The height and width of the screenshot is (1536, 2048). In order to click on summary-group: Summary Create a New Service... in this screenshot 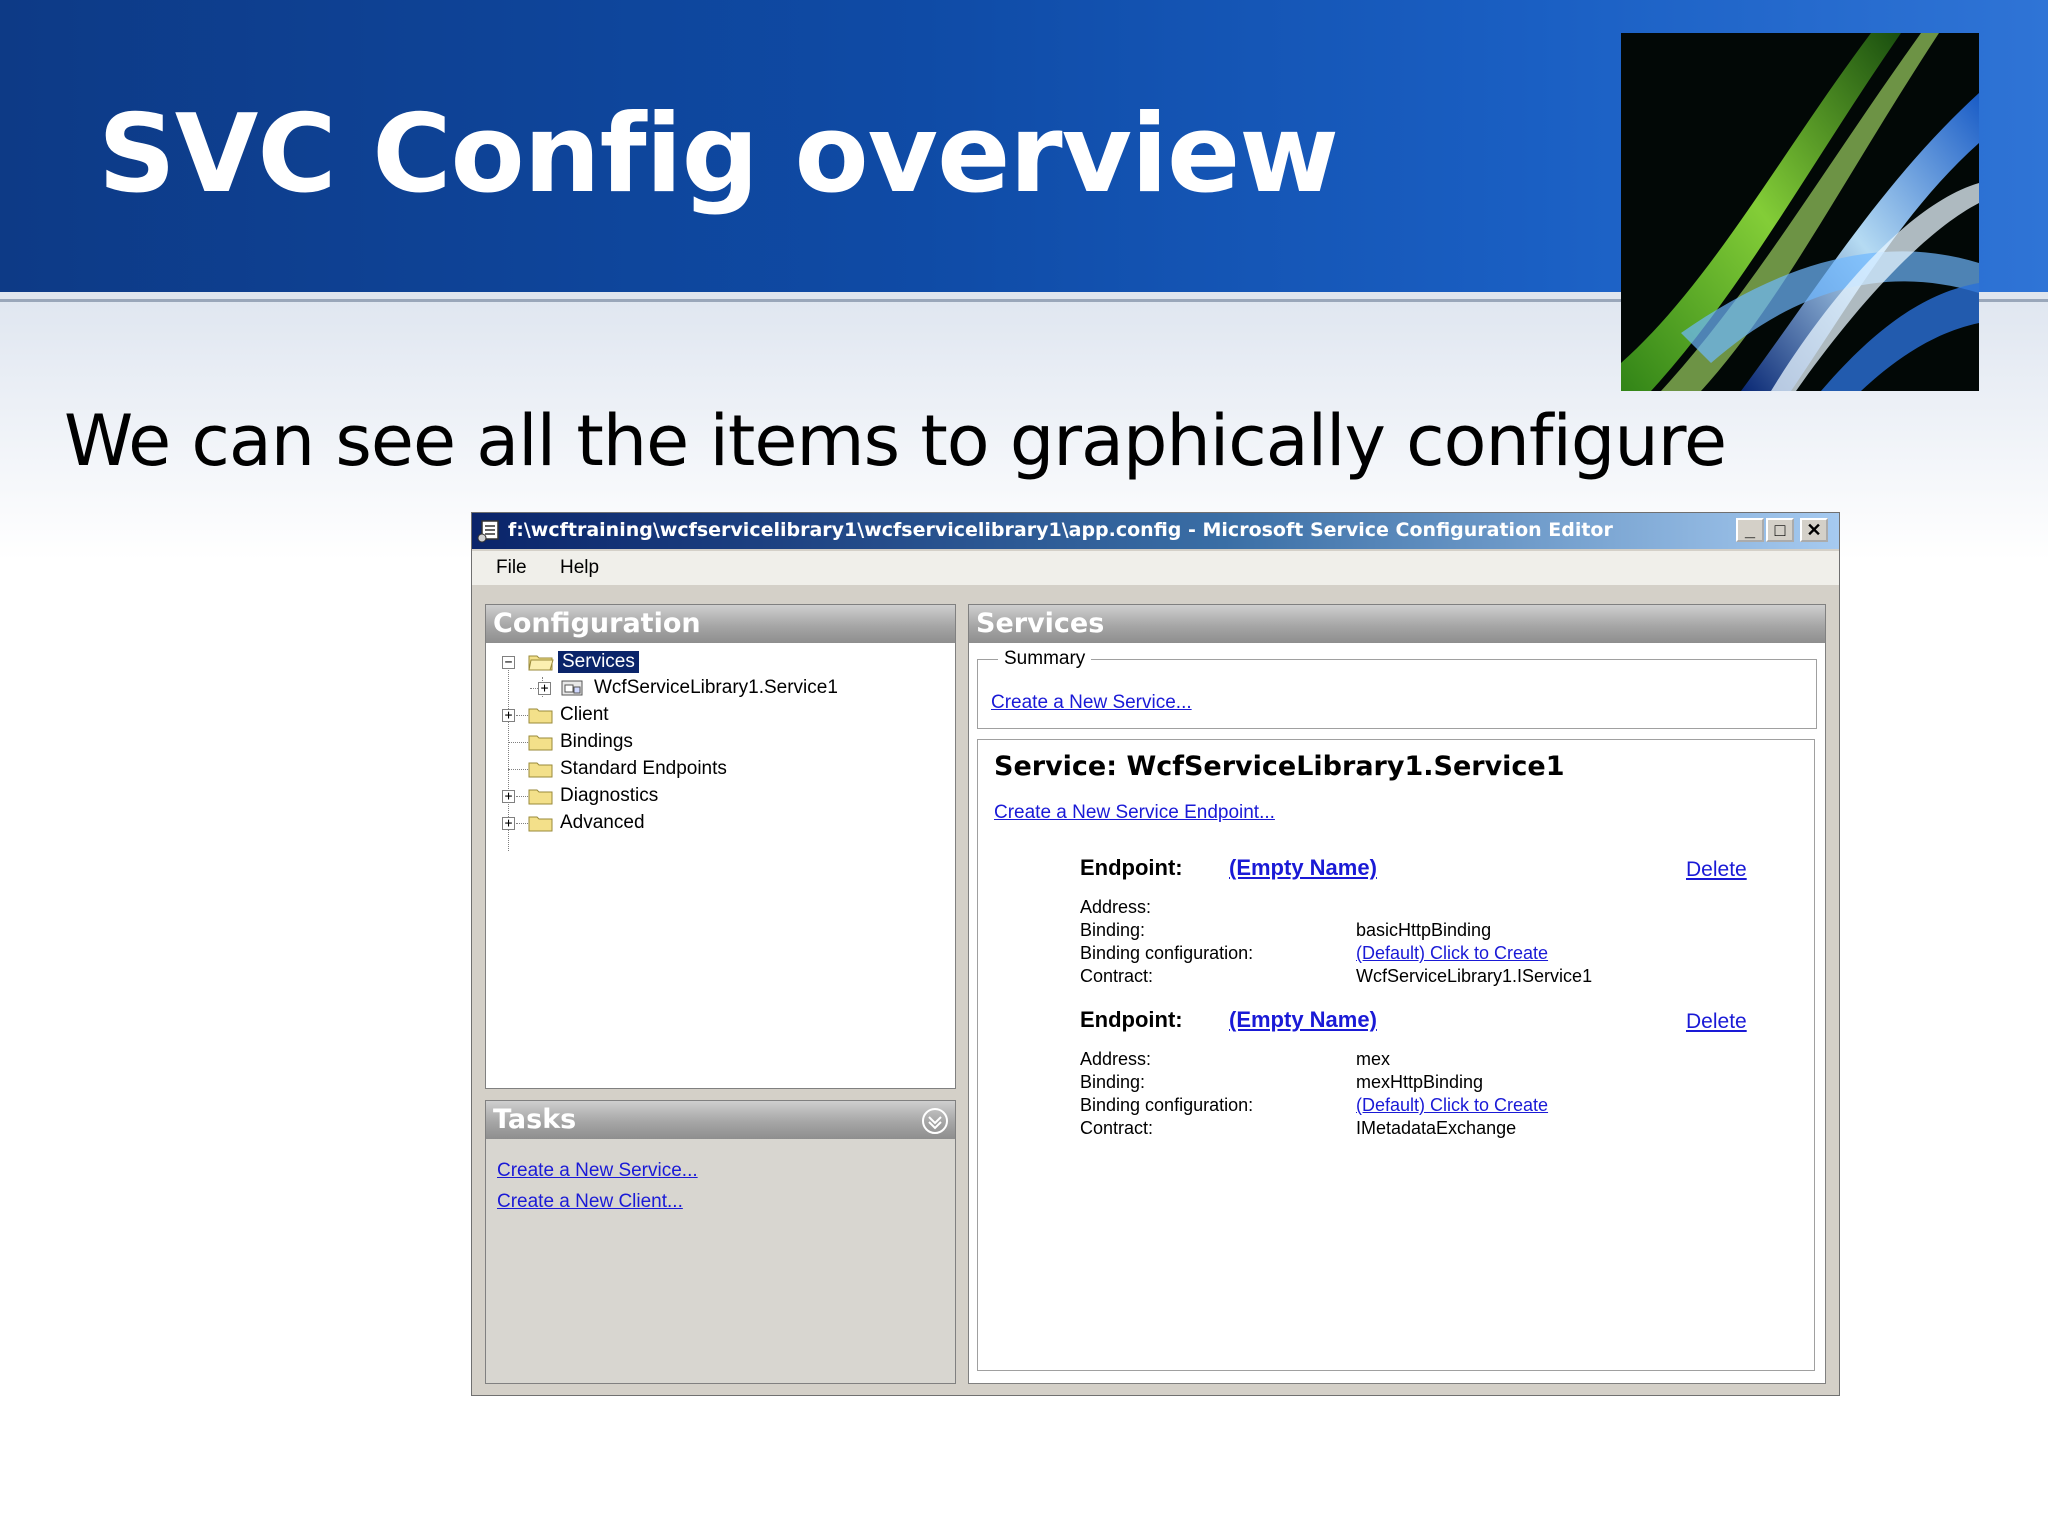, I will do `click(1397, 688)`.